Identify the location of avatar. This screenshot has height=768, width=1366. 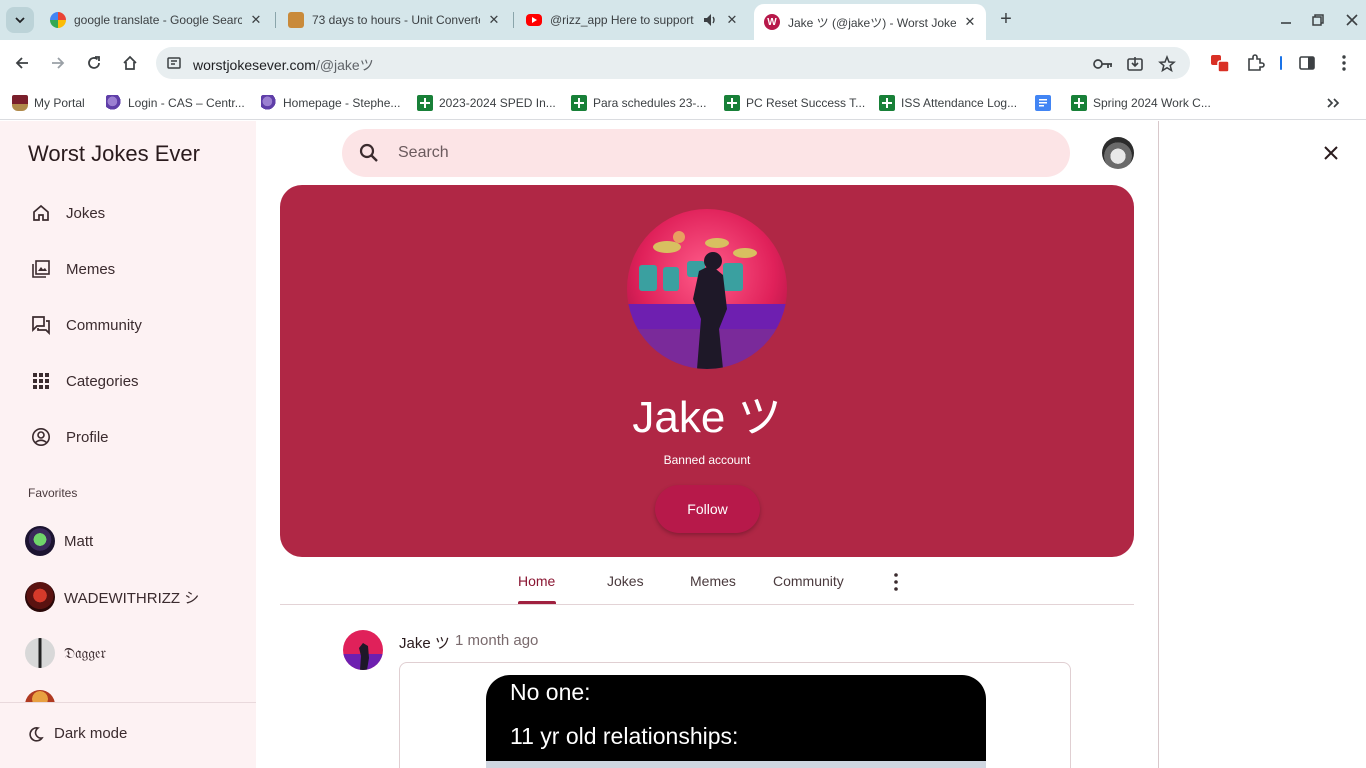
(40, 597).